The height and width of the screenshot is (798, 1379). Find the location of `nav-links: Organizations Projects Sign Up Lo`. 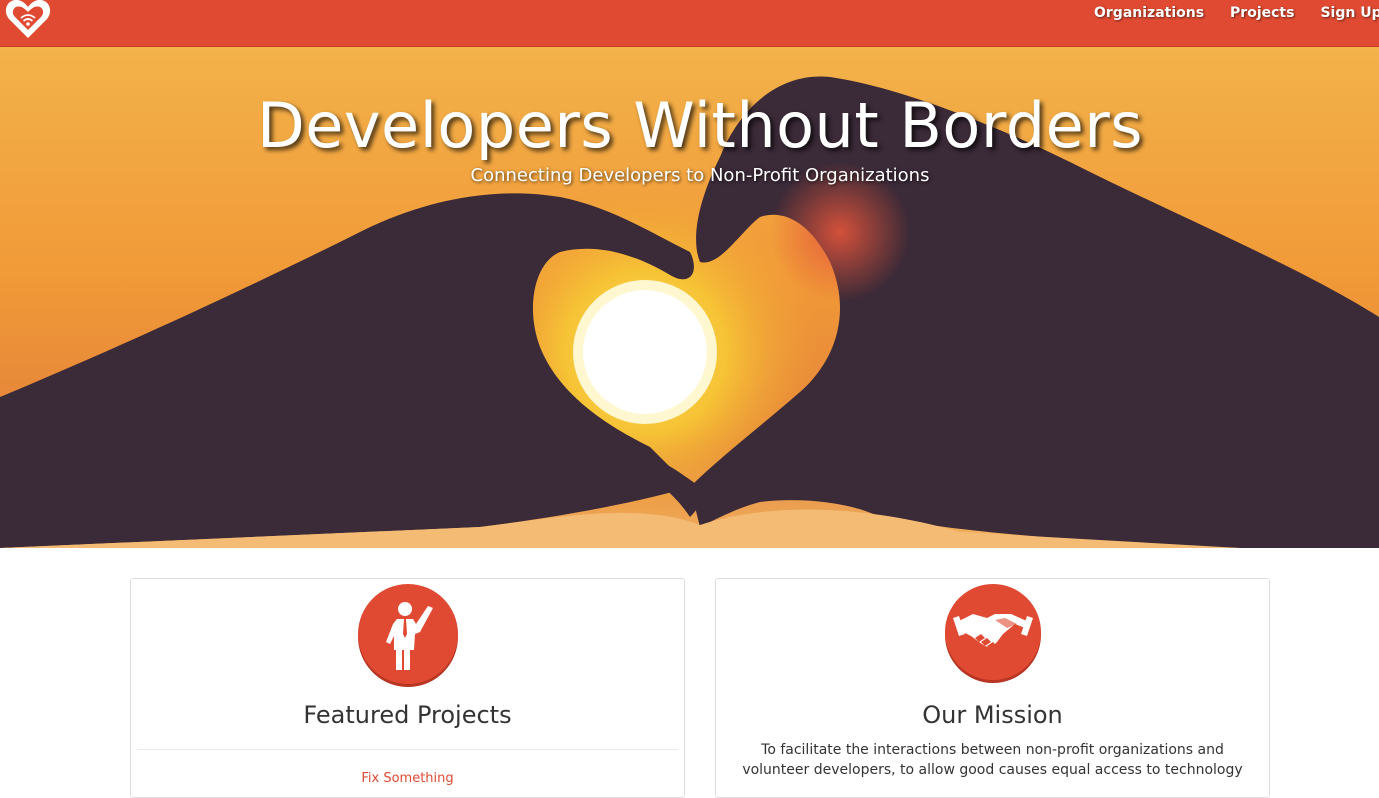

nav-links: Organizations Projects Sign Up Lo is located at coordinates (1236, 13).